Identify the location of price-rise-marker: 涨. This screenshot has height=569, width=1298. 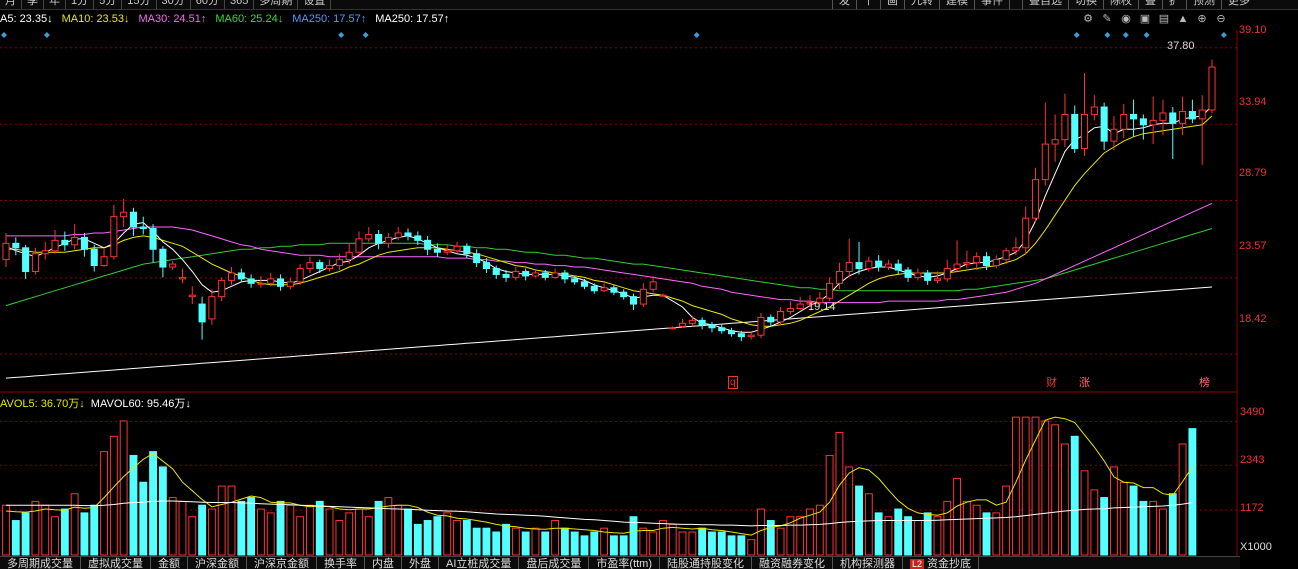
(1084, 383).